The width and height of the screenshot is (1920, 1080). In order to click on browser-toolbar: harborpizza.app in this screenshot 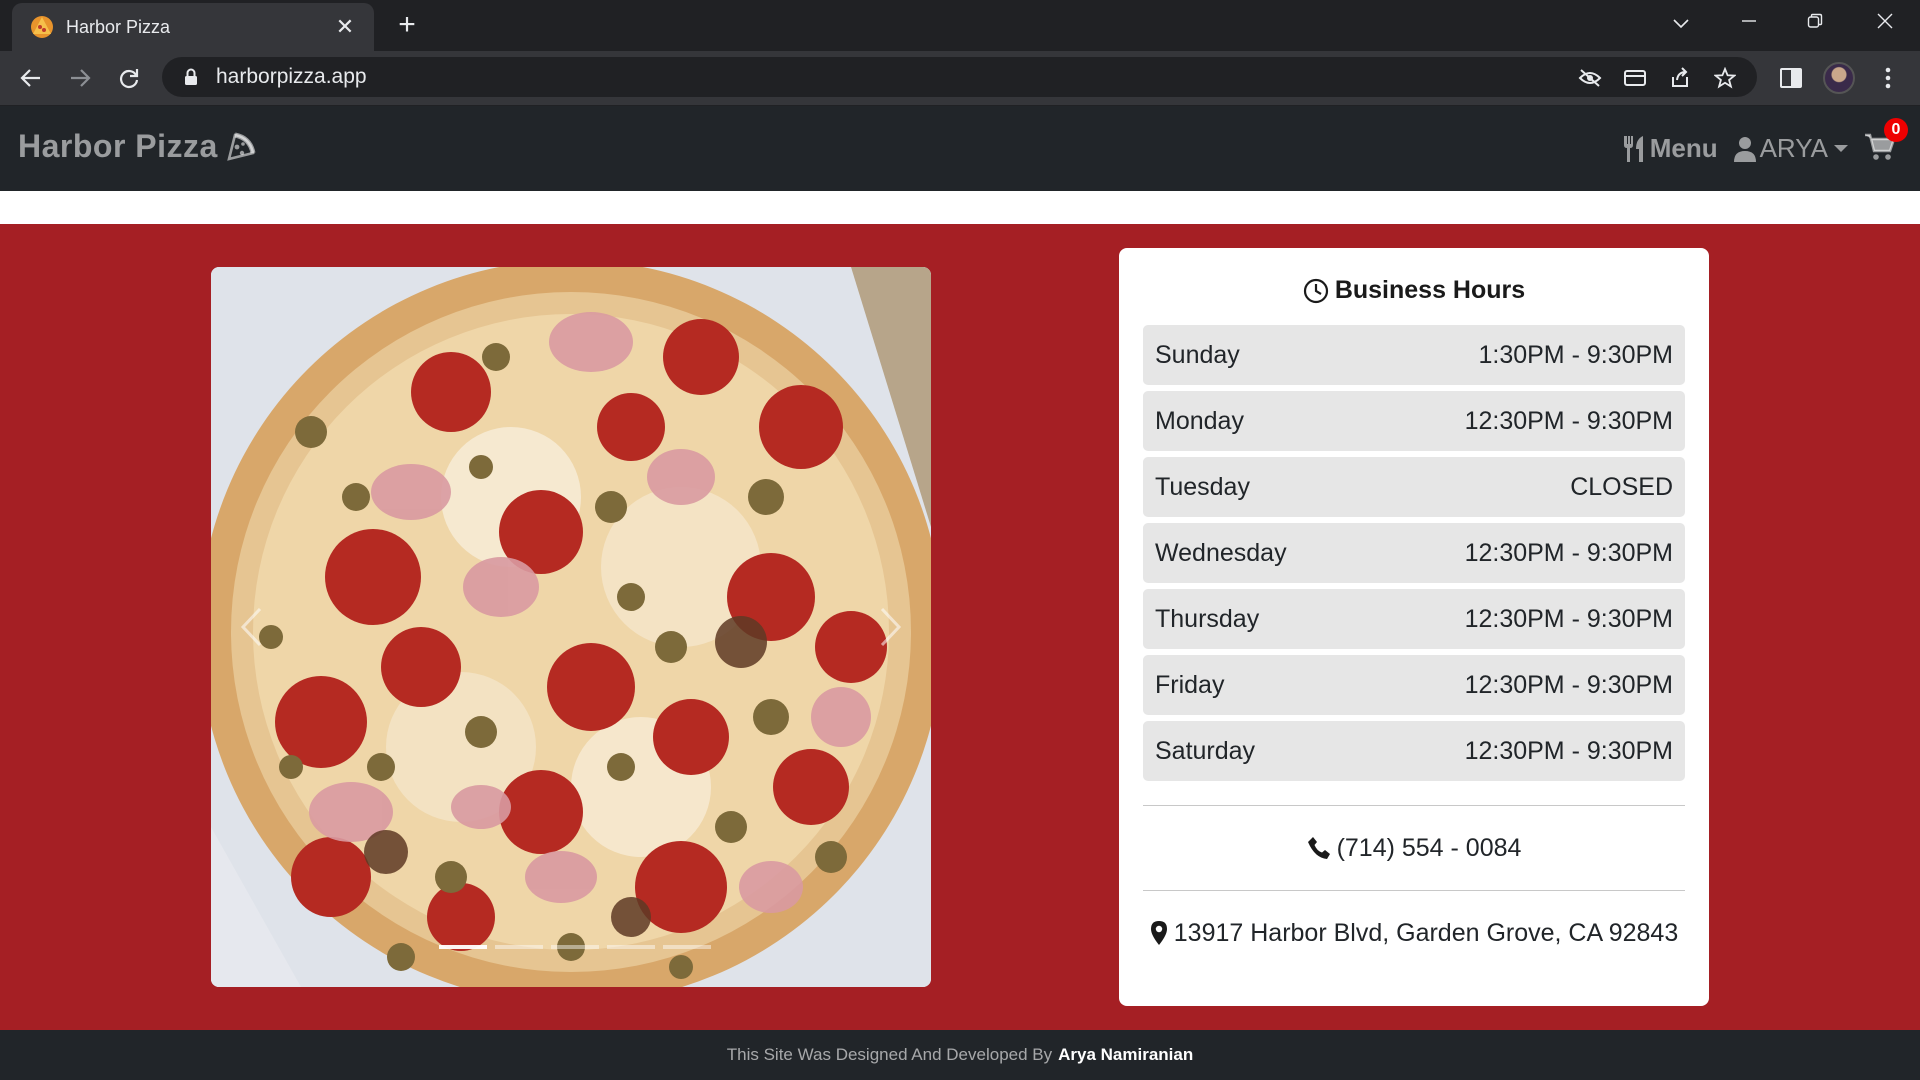, I will do `click(960, 78)`.